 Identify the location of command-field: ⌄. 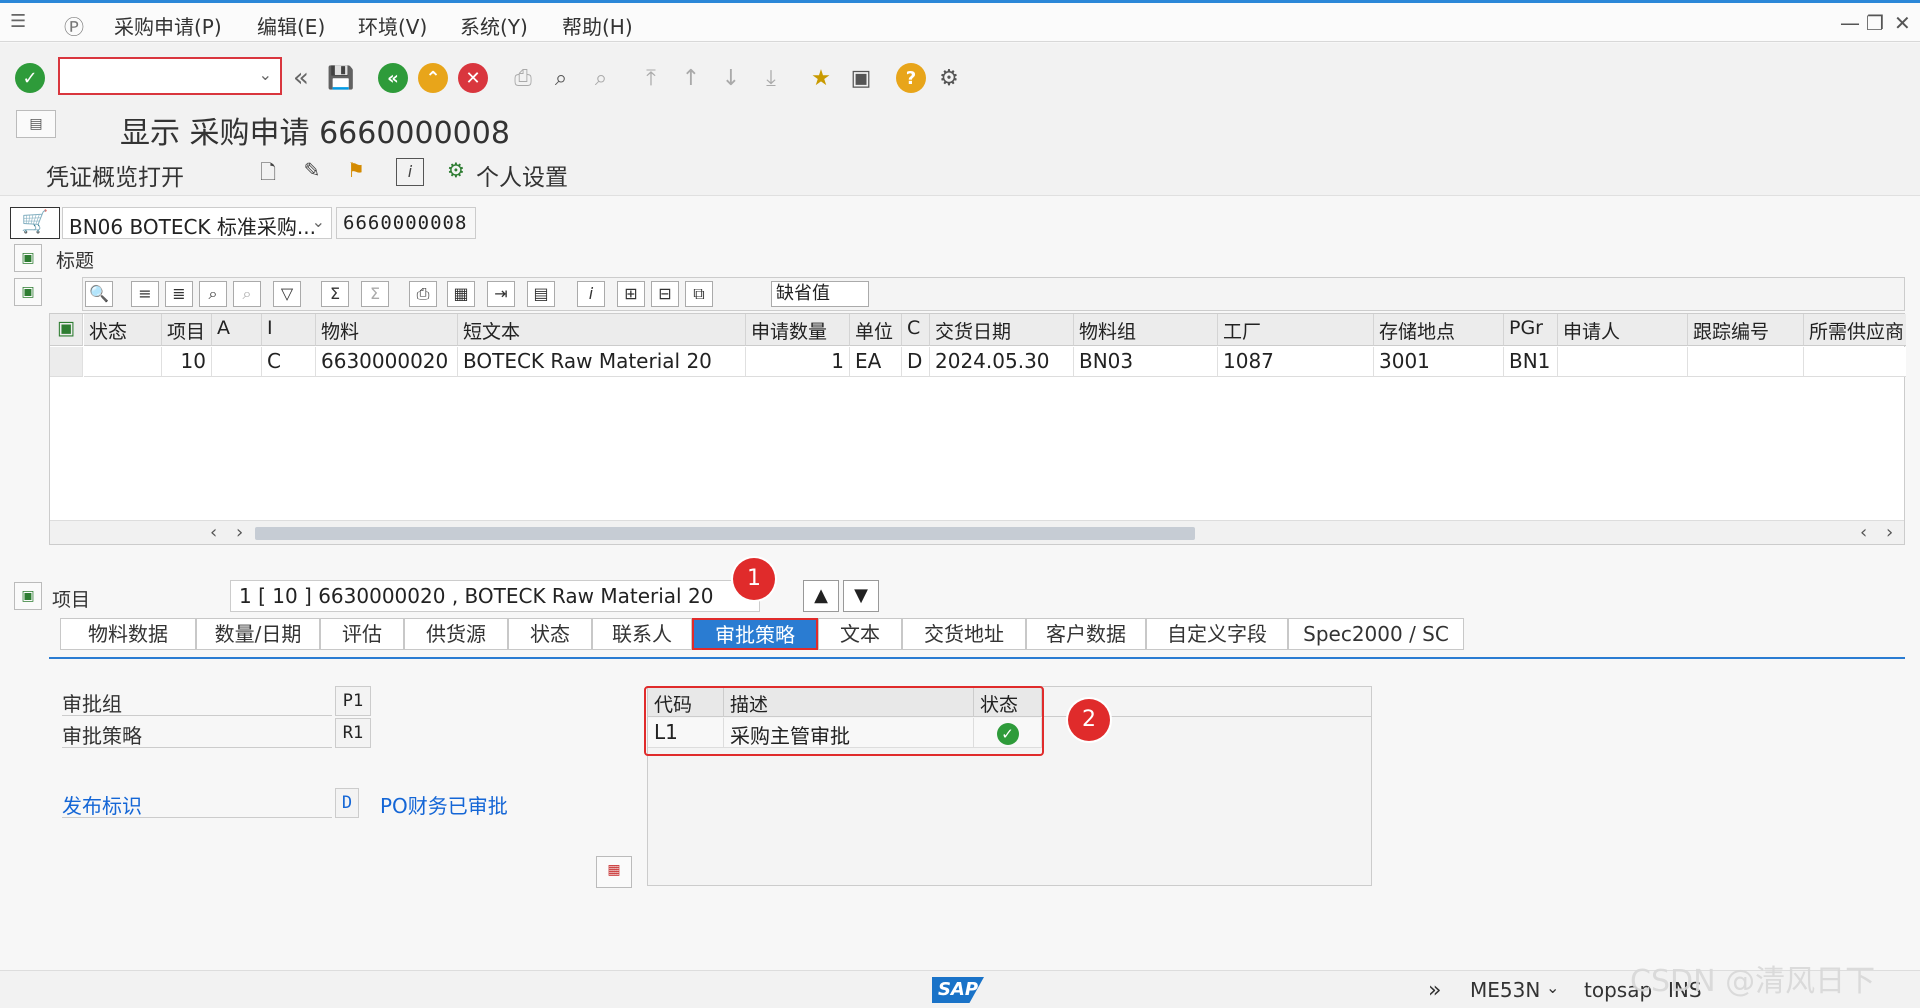
(170, 76).